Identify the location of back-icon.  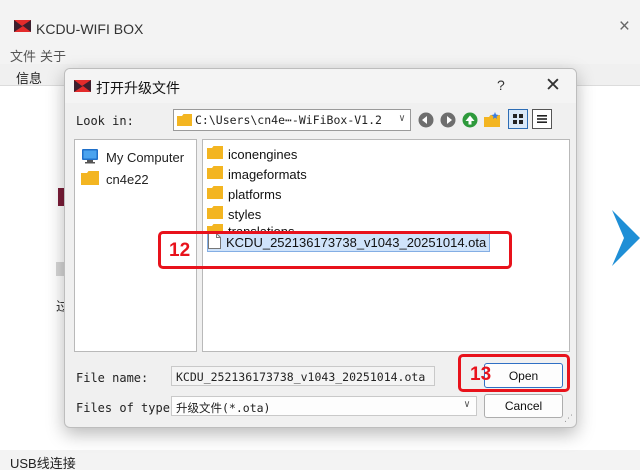
(426, 120).